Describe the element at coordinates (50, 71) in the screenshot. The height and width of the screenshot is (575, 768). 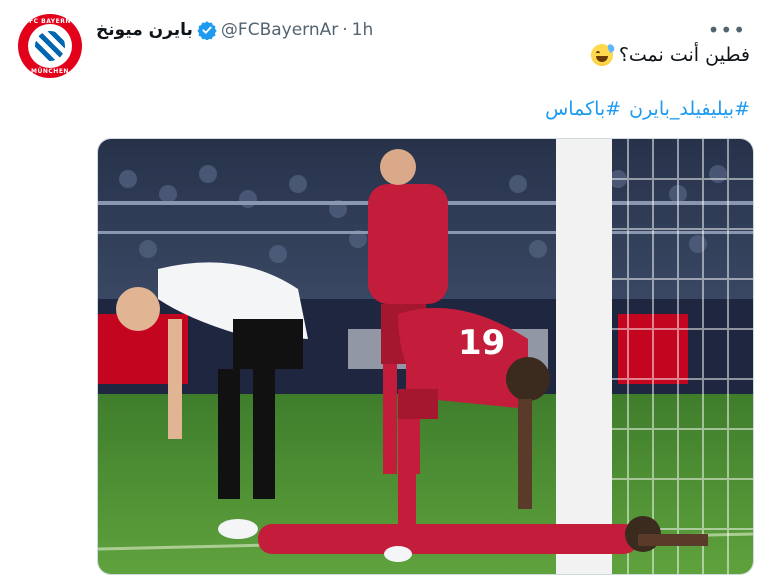
I see `avatar-logo-text-bottom: MÜNCHEN` at that location.